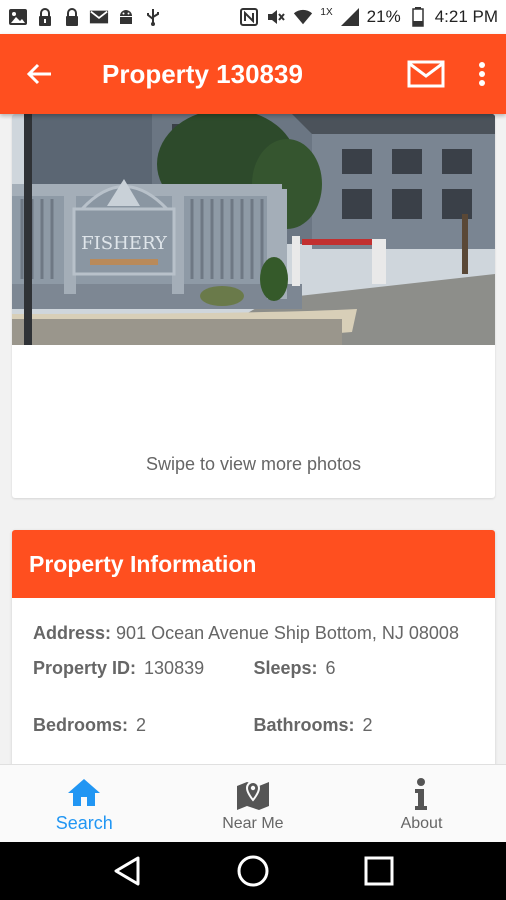  What do you see at coordinates (202, 73) in the screenshot?
I see `page-title: Property 130839` at bounding box center [202, 73].